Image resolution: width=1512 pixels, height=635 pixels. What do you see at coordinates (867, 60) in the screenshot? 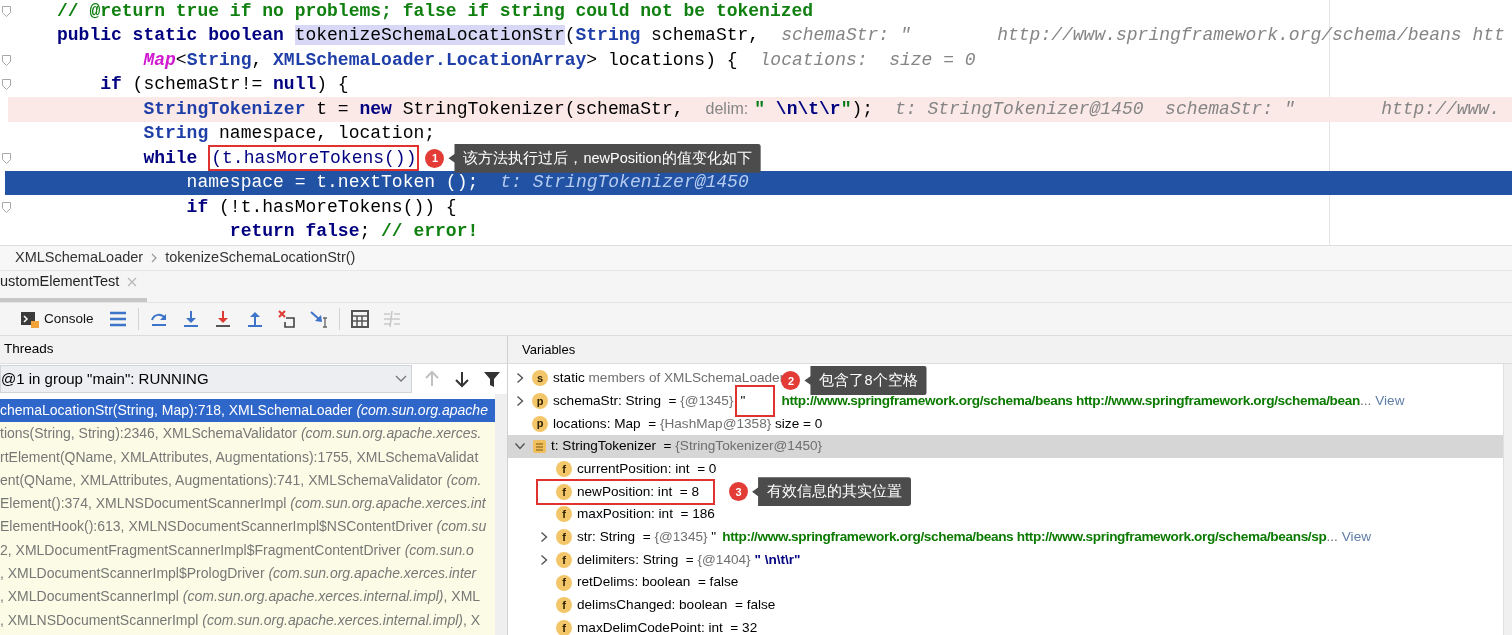
I see `inlay-hint: locations: size = 0` at bounding box center [867, 60].